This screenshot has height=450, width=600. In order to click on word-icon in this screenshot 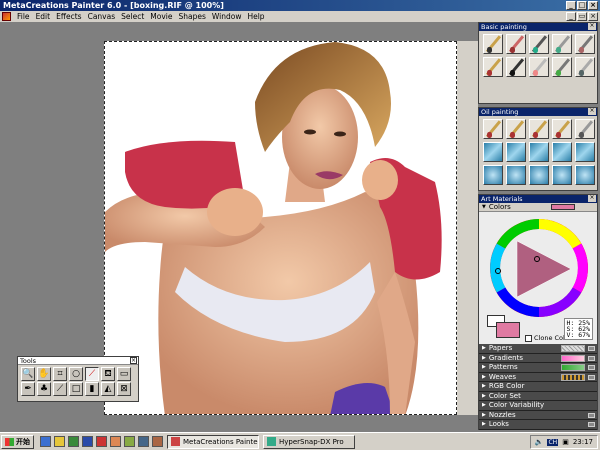, I will do `click(87, 441)`.